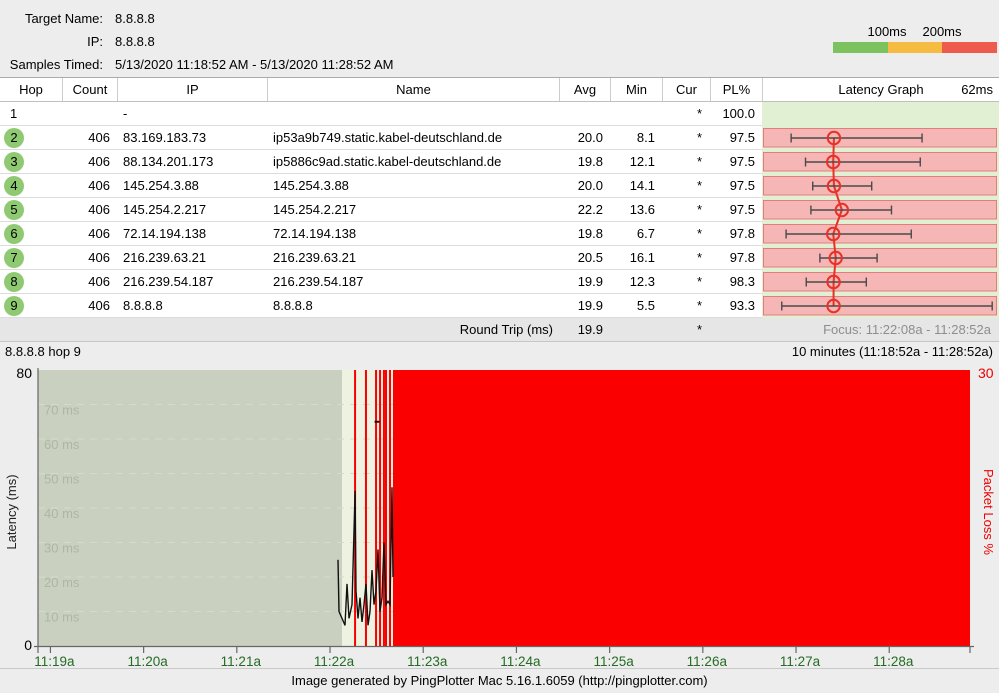 Image resolution: width=999 pixels, height=693 pixels. Describe the element at coordinates (736, 329) in the screenshot. I see `roundtrip-pl-cell` at that location.